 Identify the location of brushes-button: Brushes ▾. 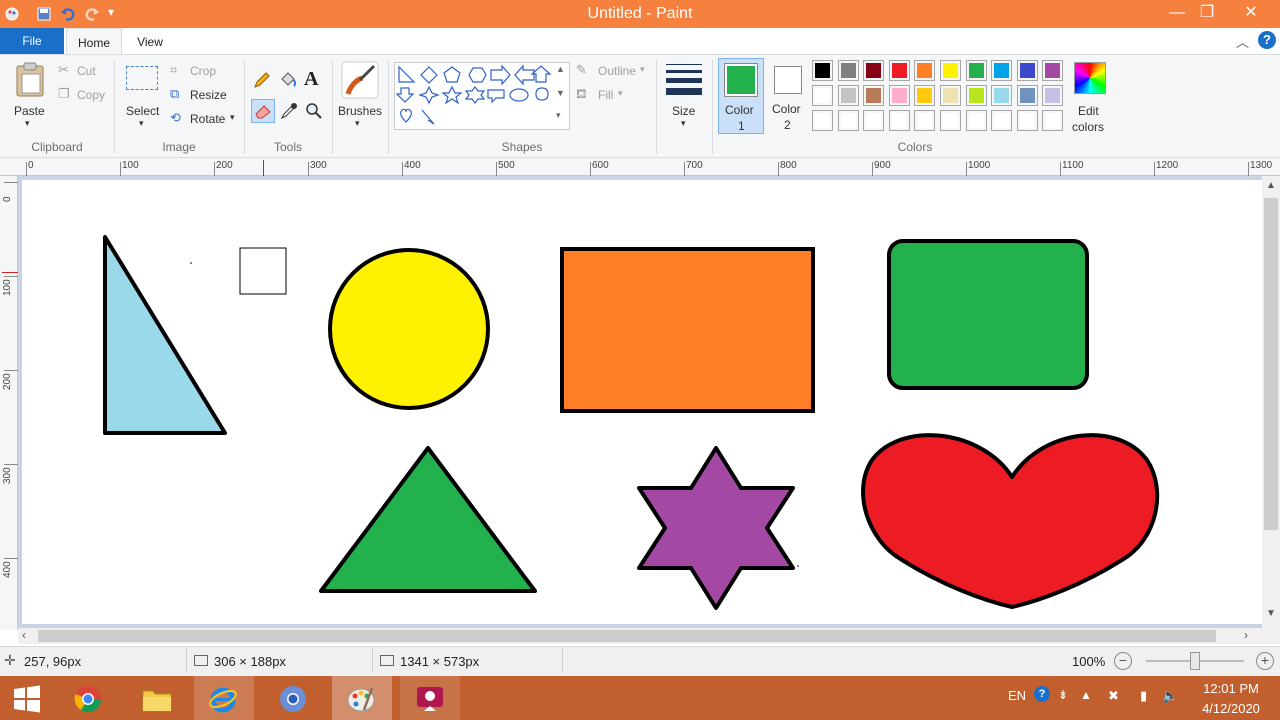
(360, 98).